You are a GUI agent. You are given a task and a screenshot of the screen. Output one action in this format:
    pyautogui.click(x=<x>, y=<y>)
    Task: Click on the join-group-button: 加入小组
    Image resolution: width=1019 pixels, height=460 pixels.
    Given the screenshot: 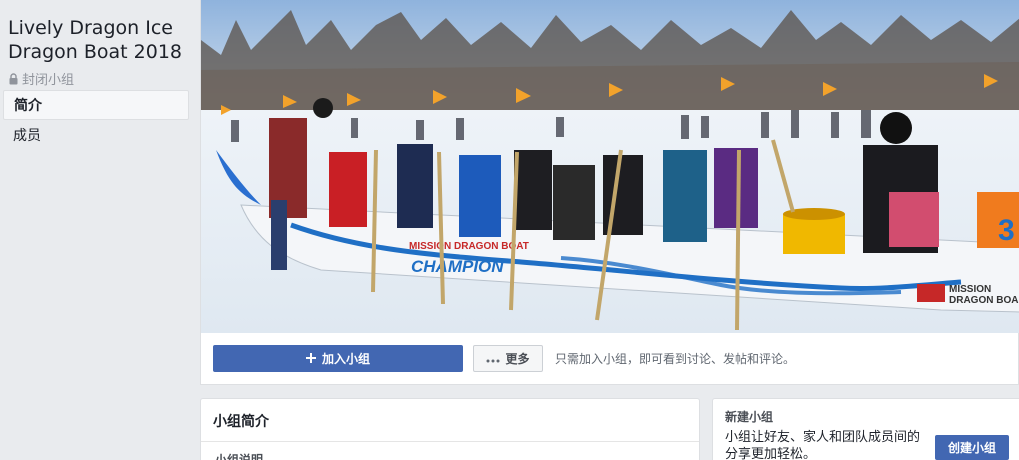 What is the action you would take?
    pyautogui.click(x=338, y=358)
    